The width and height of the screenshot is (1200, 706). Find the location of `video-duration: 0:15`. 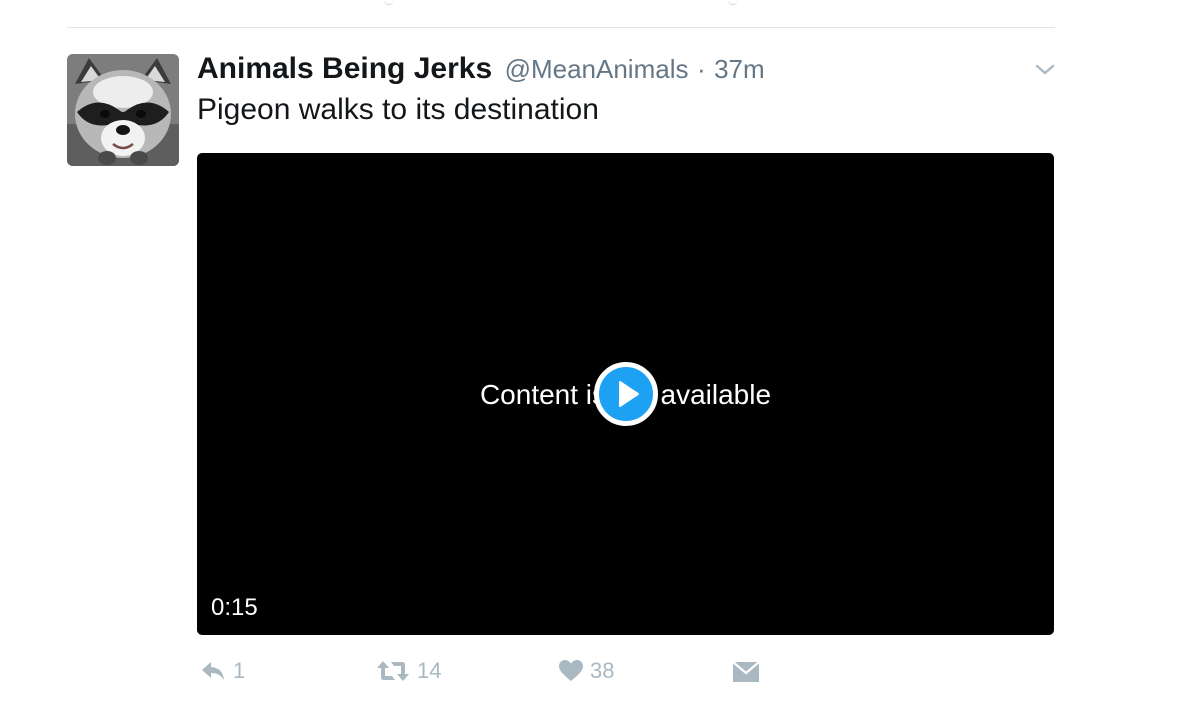

video-duration: 0:15 is located at coordinates (234, 607).